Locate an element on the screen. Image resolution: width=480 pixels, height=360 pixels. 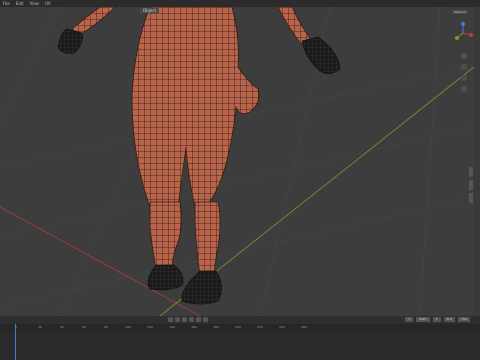
mesh-left-arm is located at coordinates (93, 21).